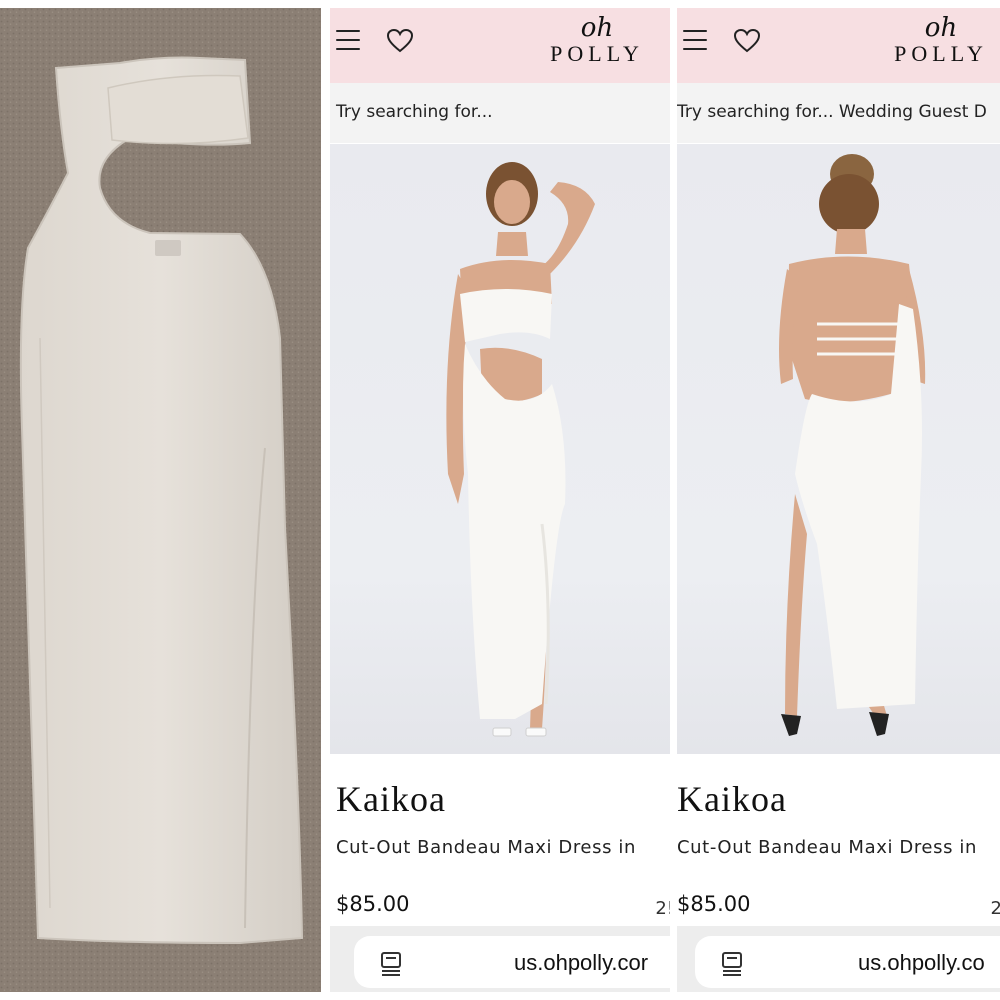 This screenshot has height=1000, width=1000. Describe the element at coordinates (995, 908) in the screenshot. I see `partial-count-text: 2` at that location.